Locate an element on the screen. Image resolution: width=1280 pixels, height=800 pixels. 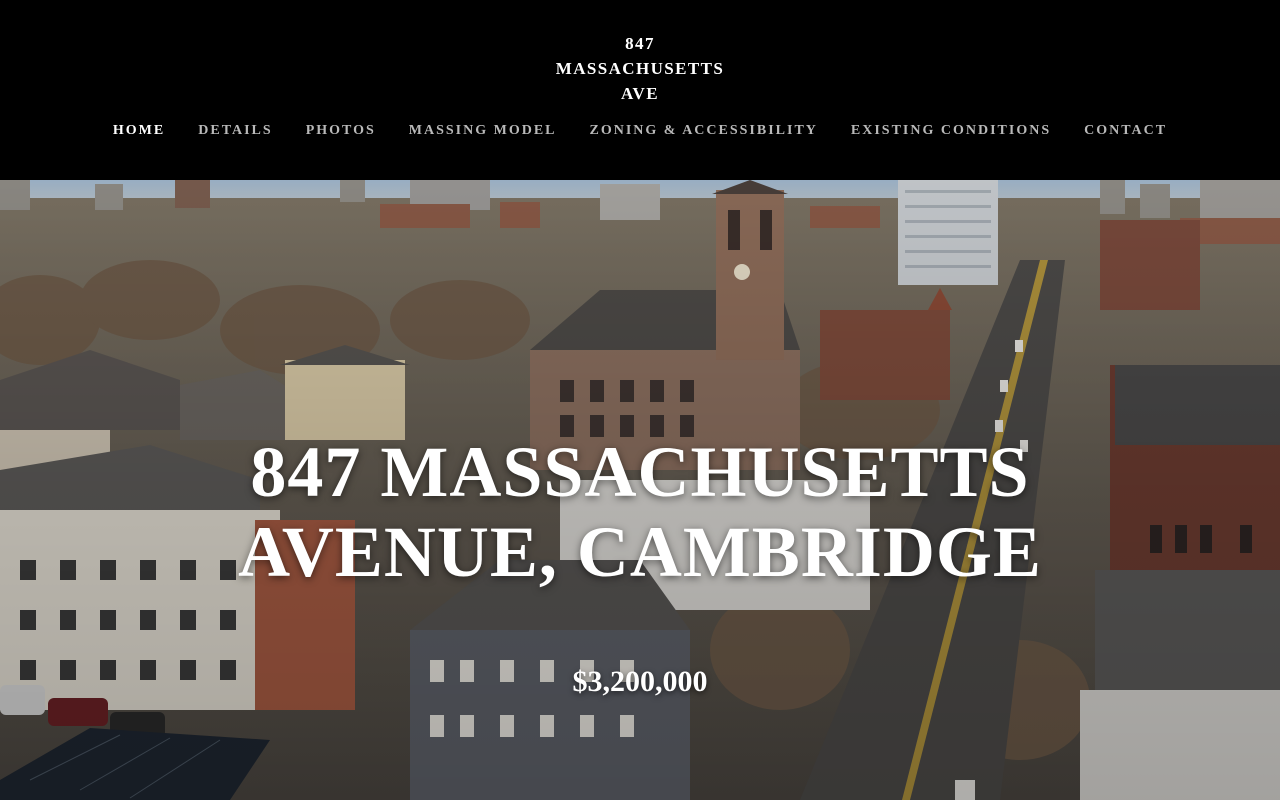
nav-item-details: DETAILS is located at coordinates (235, 132).